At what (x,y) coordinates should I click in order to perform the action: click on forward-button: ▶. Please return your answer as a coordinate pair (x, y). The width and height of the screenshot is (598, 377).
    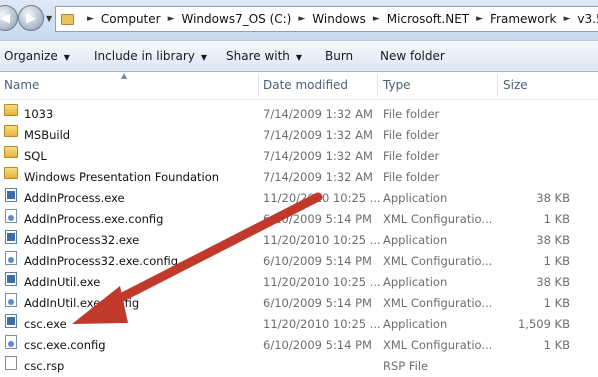
    Looking at the image, I should click on (31, 18).